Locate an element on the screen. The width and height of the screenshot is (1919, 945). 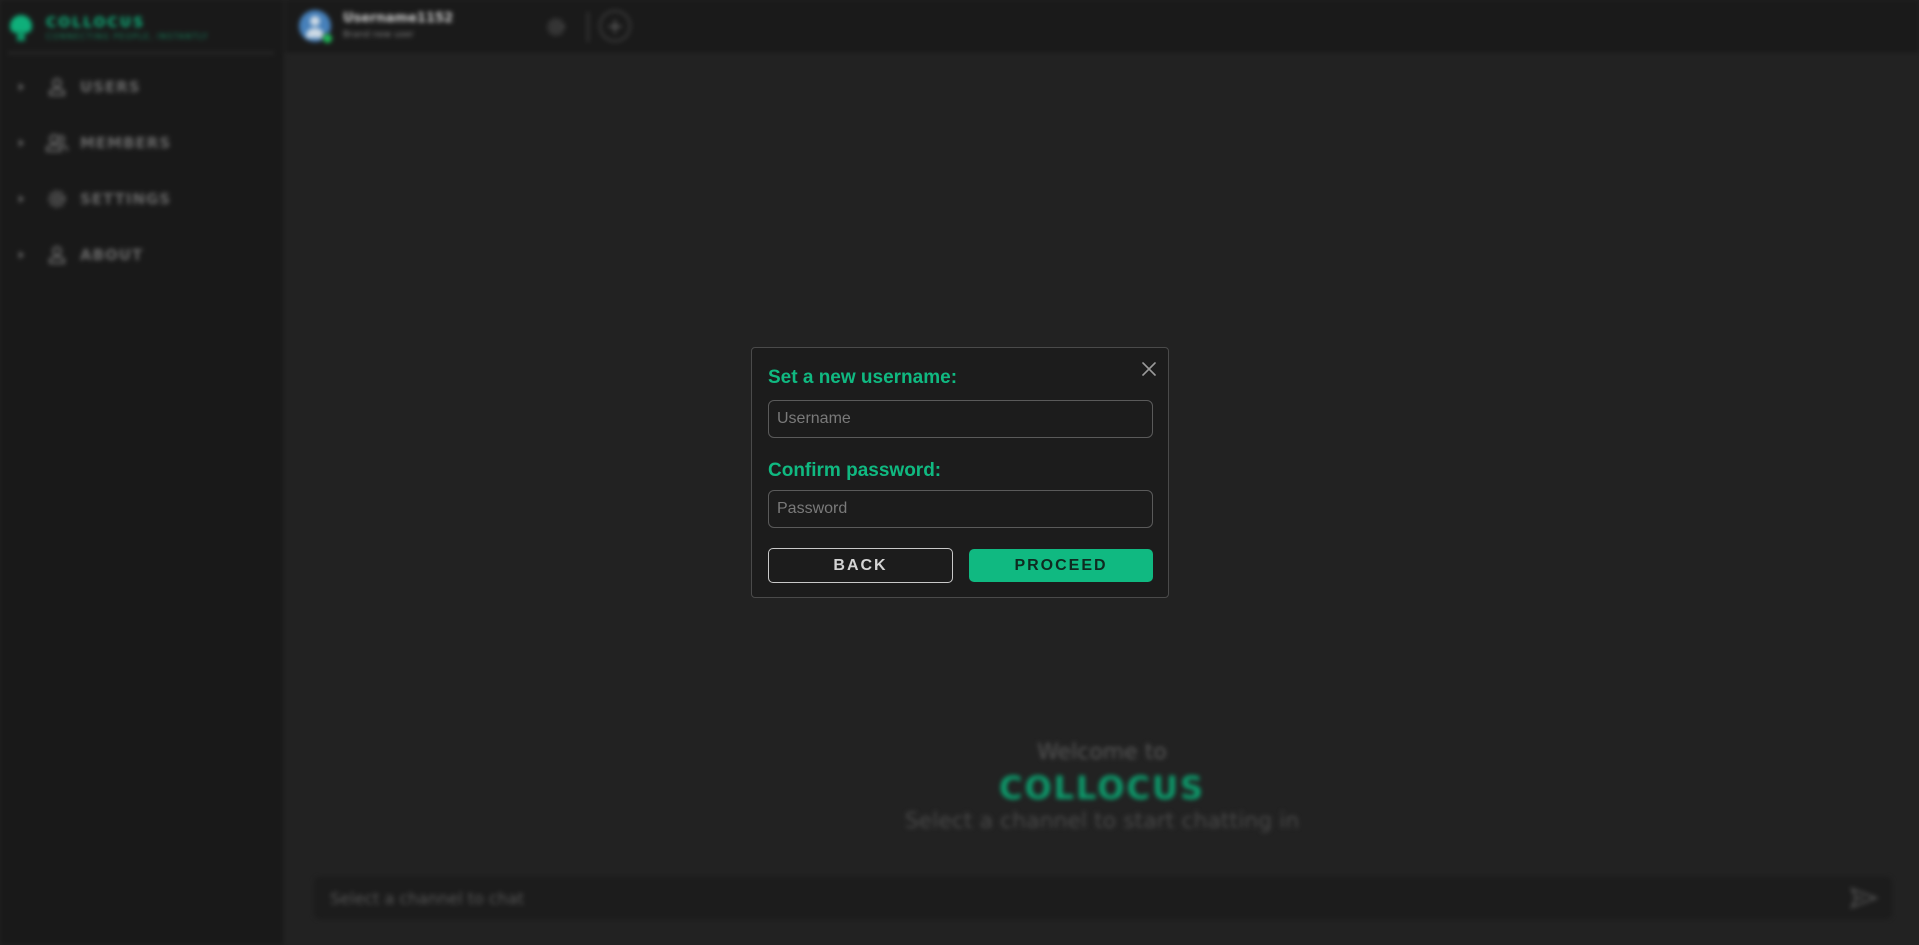
password-label: Confirm password: is located at coordinates (855, 470).